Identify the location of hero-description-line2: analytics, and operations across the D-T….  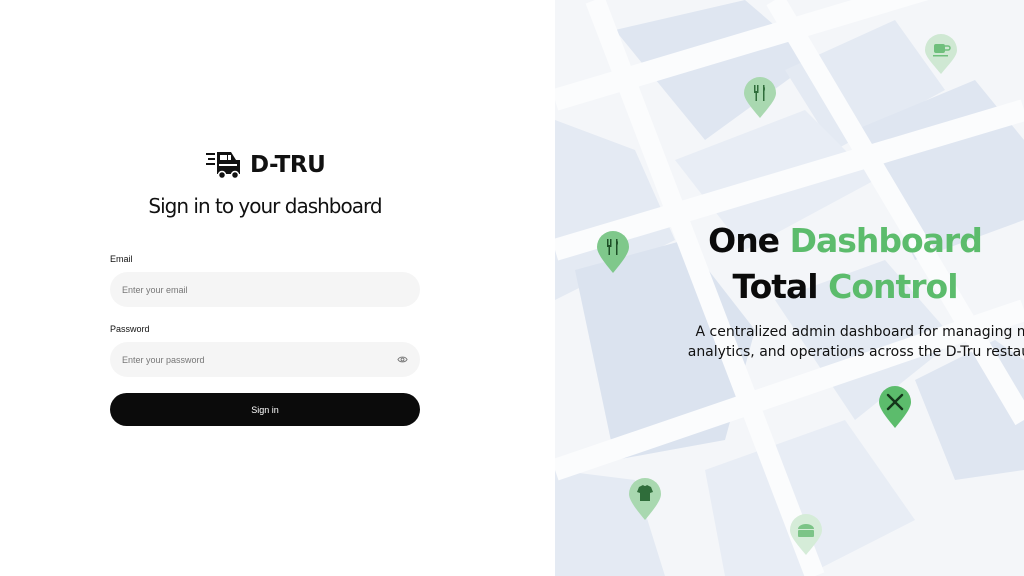
(855, 352).